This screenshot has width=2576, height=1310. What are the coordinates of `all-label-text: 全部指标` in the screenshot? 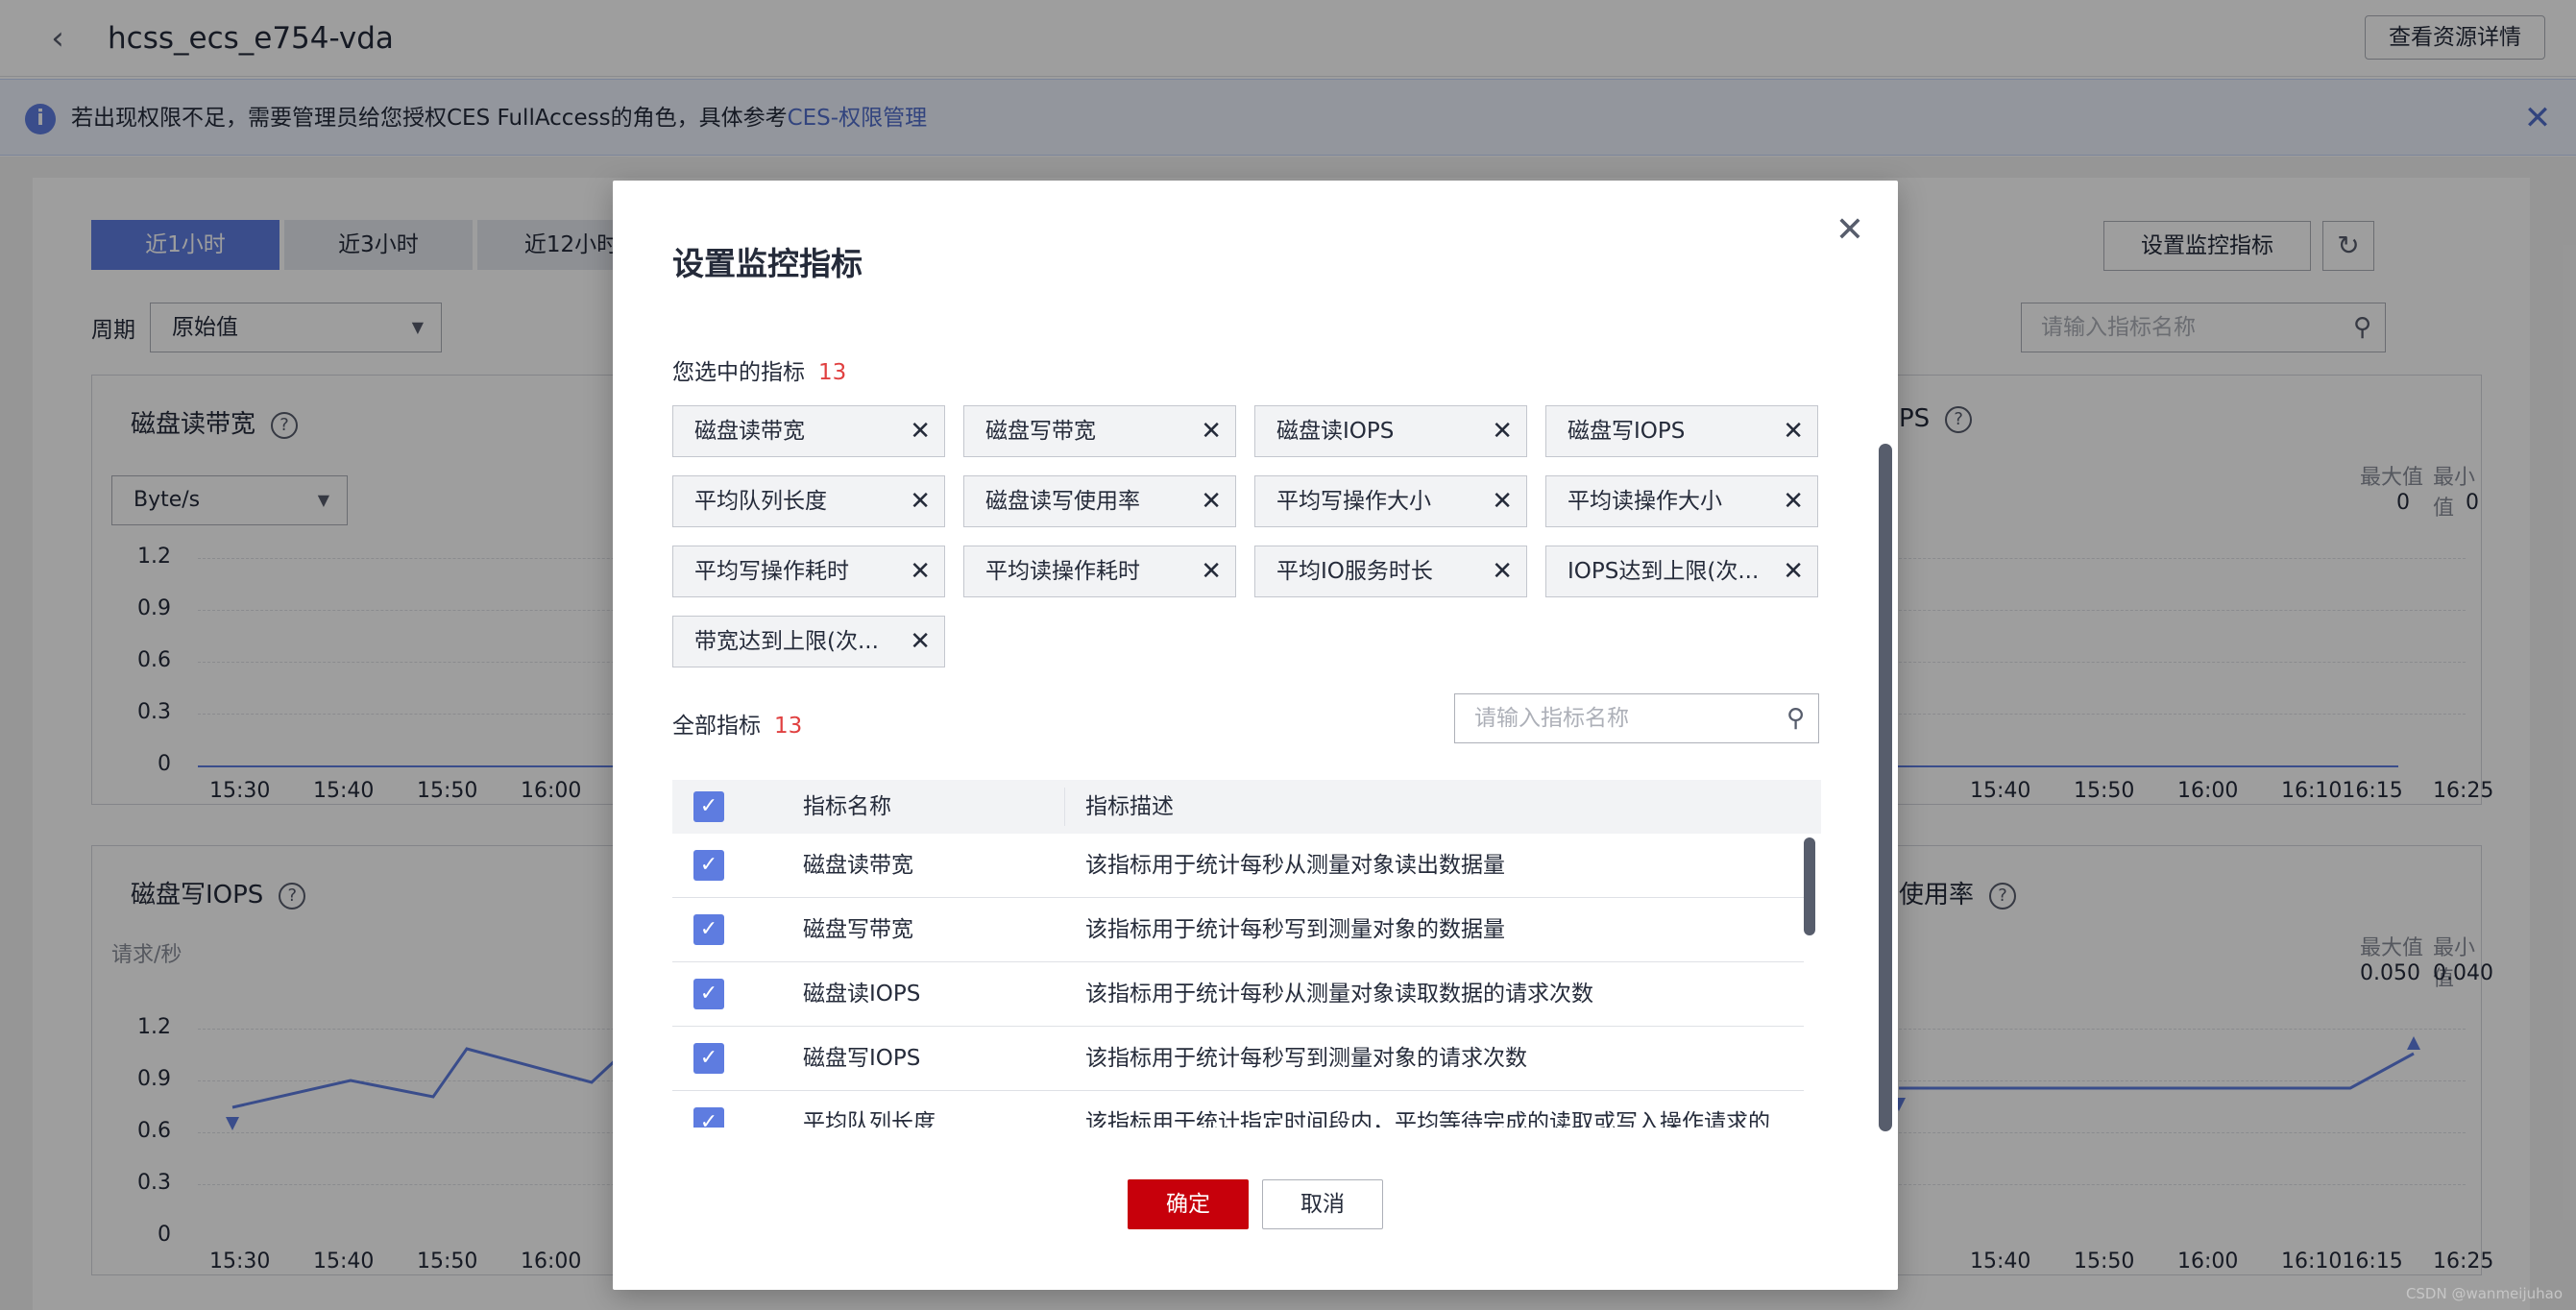 It's located at (716, 727).